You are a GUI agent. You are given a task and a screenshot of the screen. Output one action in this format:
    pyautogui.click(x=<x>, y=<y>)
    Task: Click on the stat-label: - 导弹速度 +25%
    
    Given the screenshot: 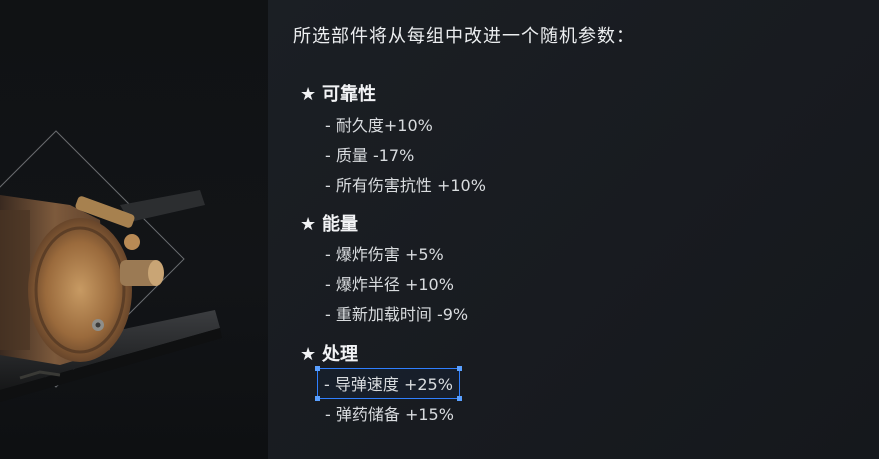 What is the action you would take?
    pyautogui.click(x=388, y=384)
    